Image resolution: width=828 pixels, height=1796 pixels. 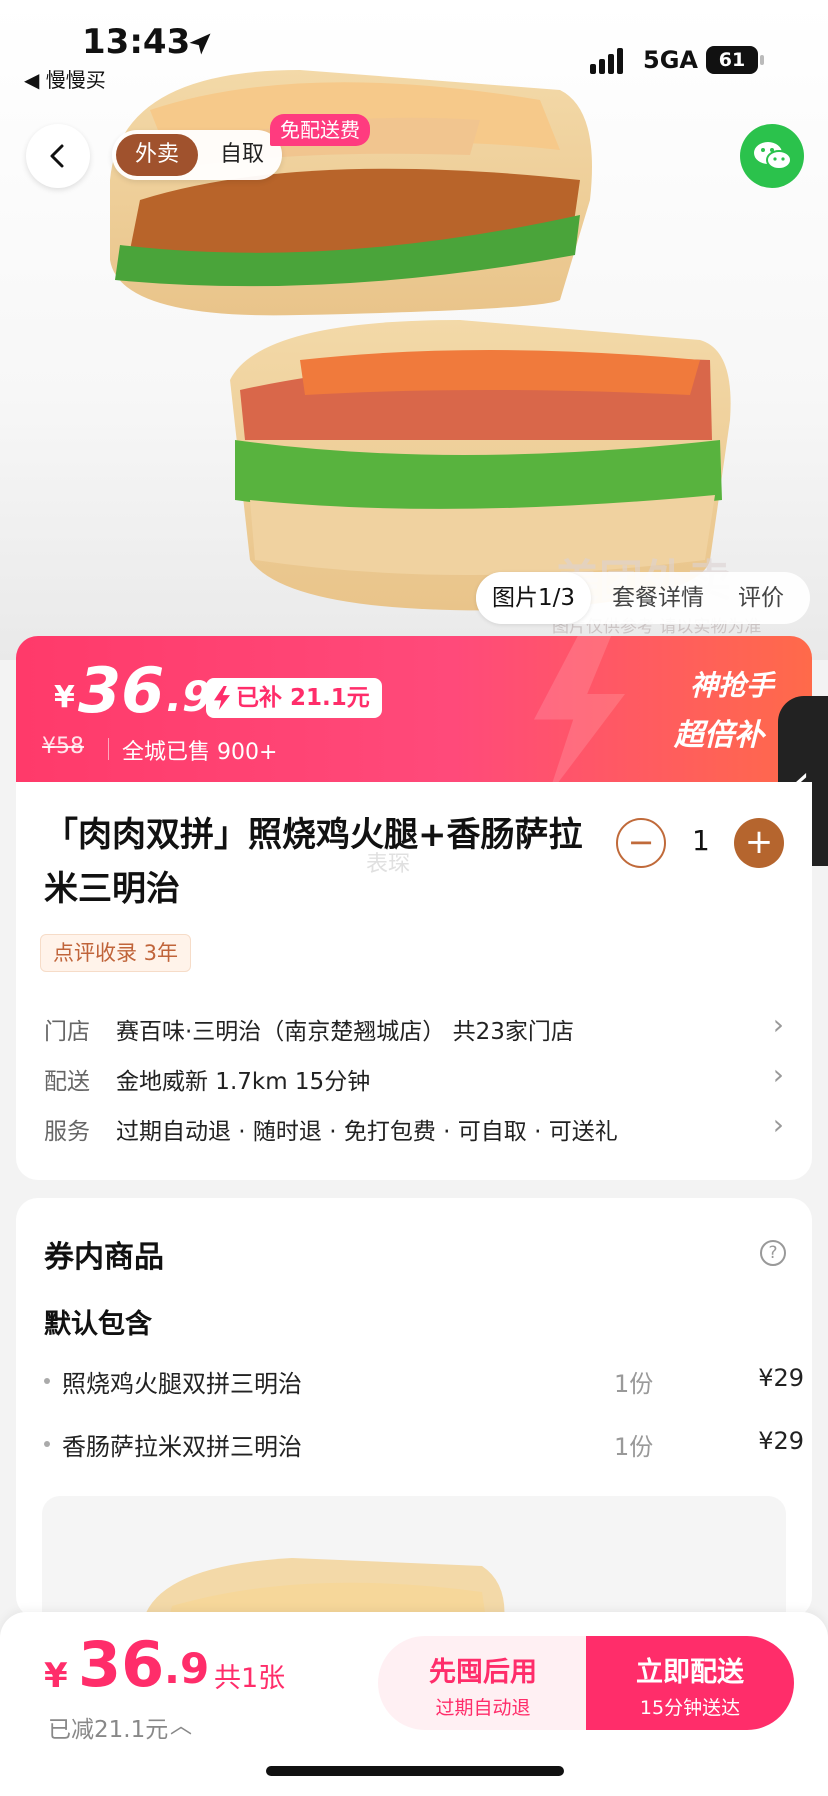 I want to click on default-included-label: 默认包含, so click(x=98, y=1324).